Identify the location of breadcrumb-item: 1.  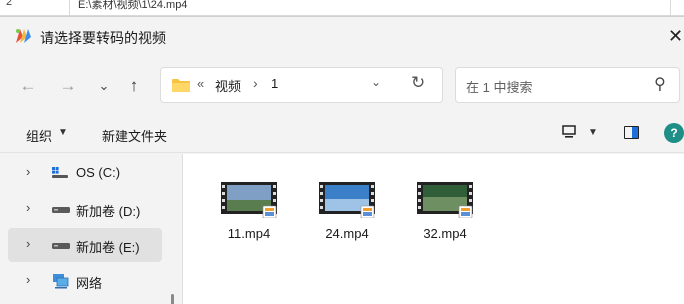
(274, 83).